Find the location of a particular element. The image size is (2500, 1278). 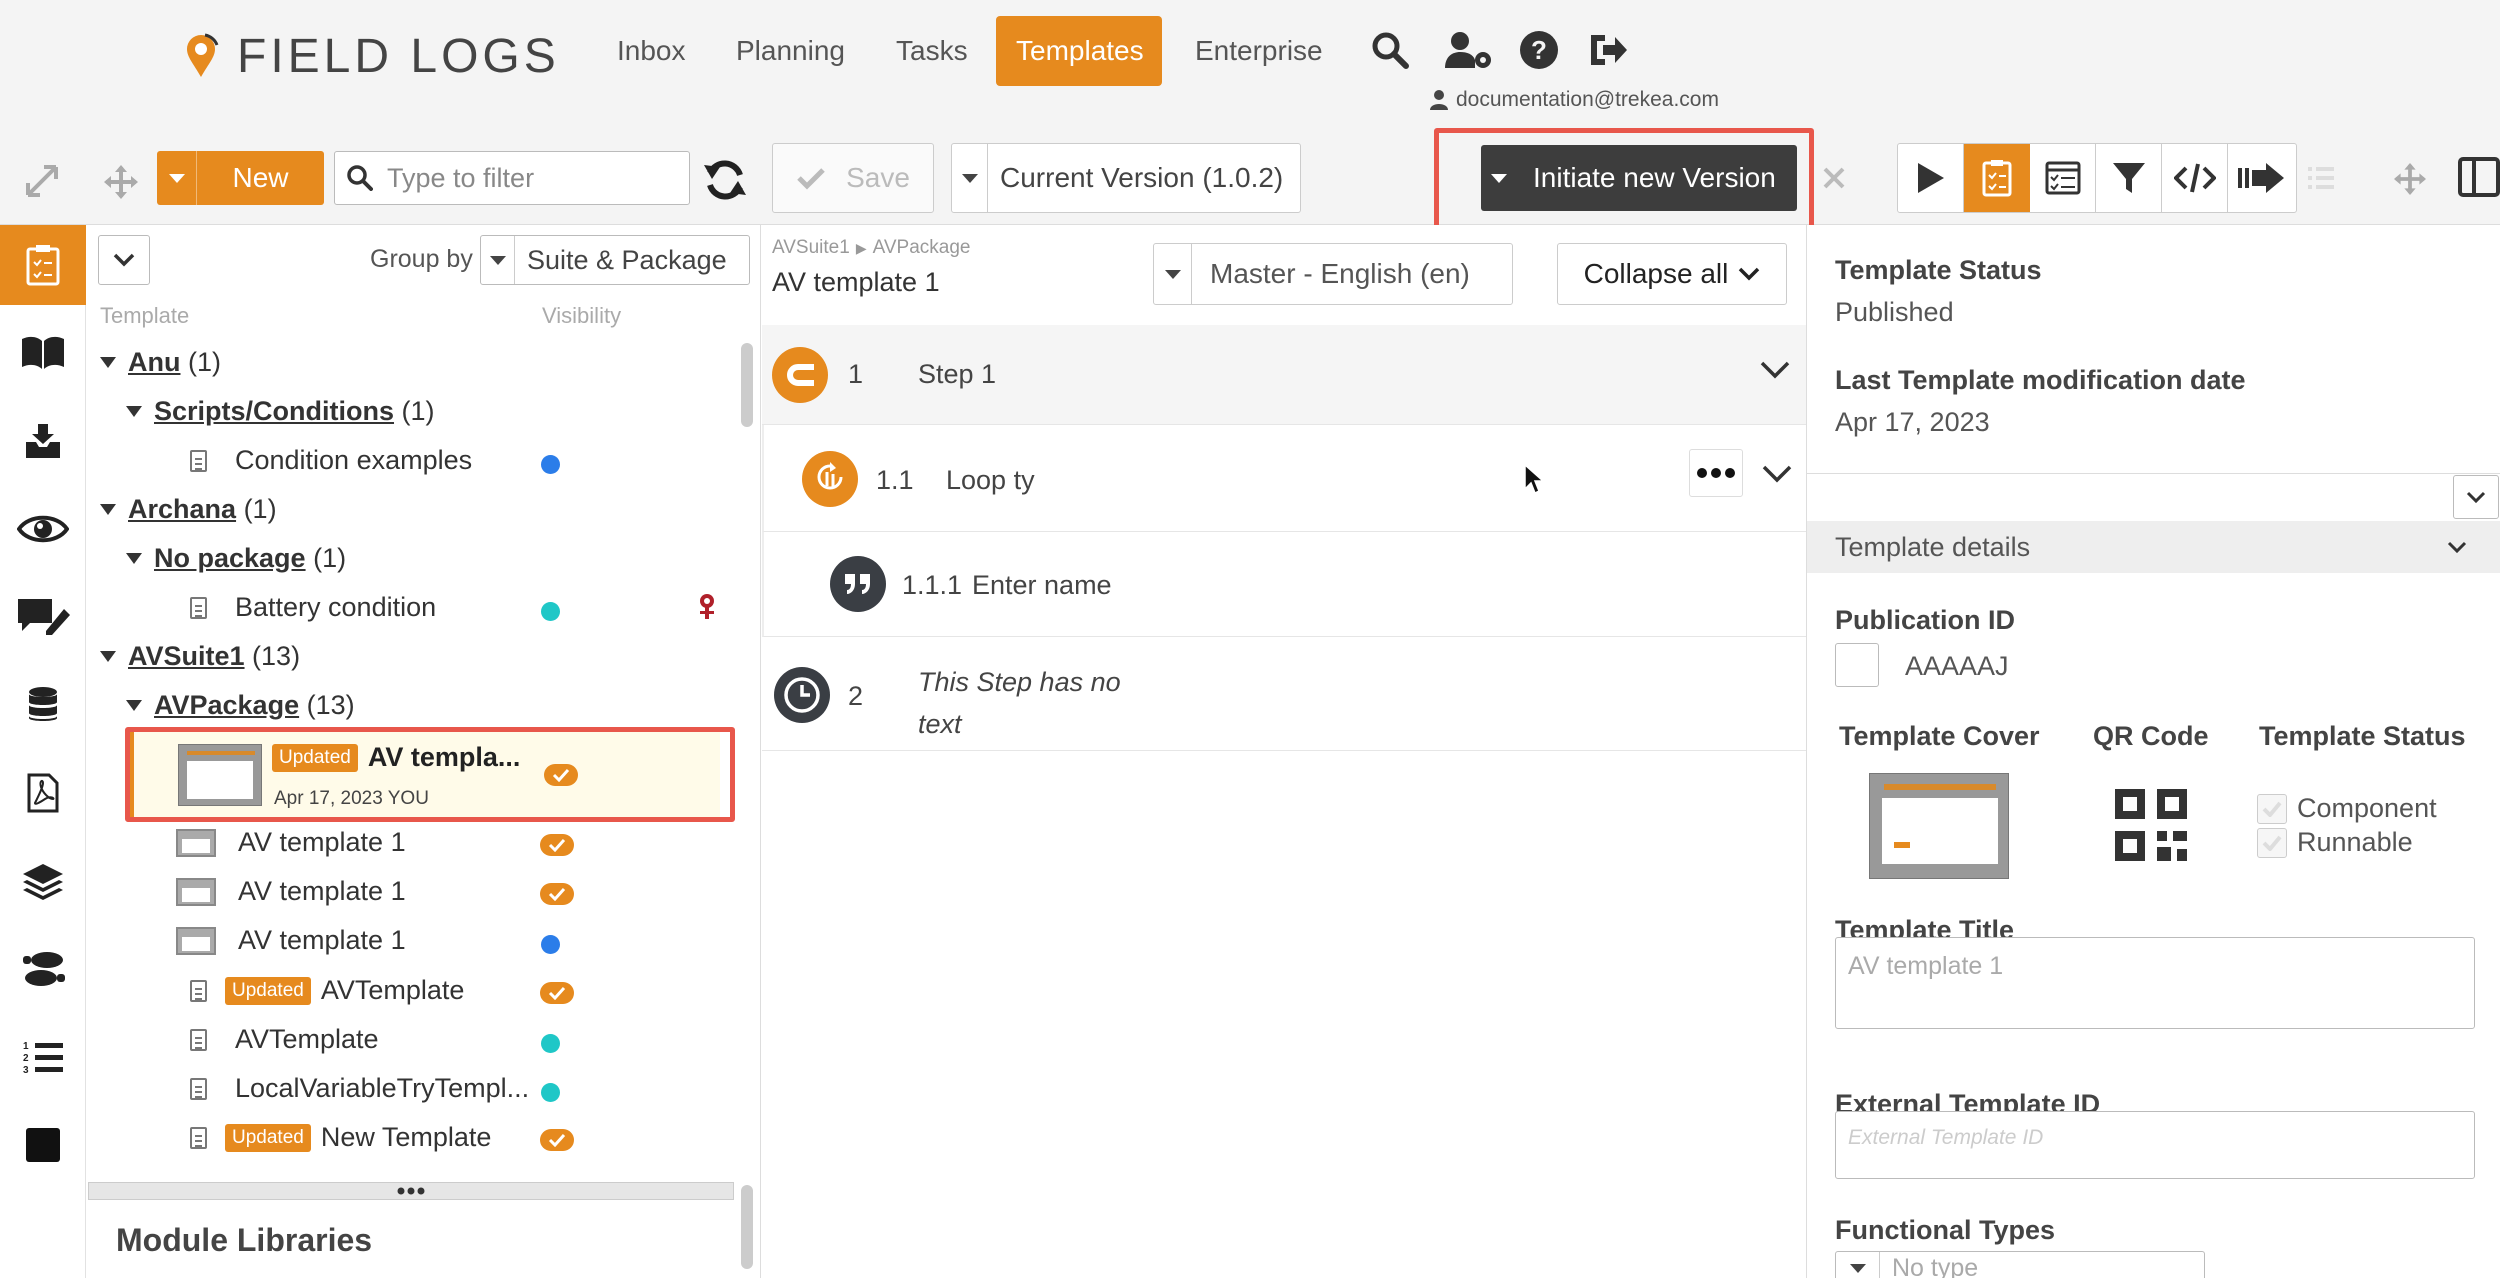

published-check-icon is located at coordinates (557, 894).